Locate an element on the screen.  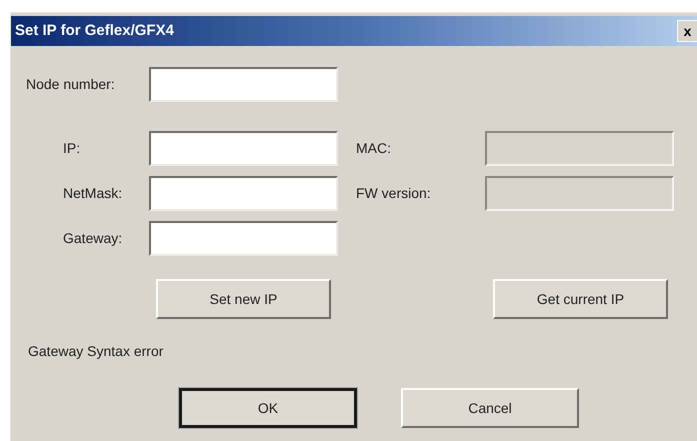
error-message: Gateway Syntax error is located at coordinates (95, 351).